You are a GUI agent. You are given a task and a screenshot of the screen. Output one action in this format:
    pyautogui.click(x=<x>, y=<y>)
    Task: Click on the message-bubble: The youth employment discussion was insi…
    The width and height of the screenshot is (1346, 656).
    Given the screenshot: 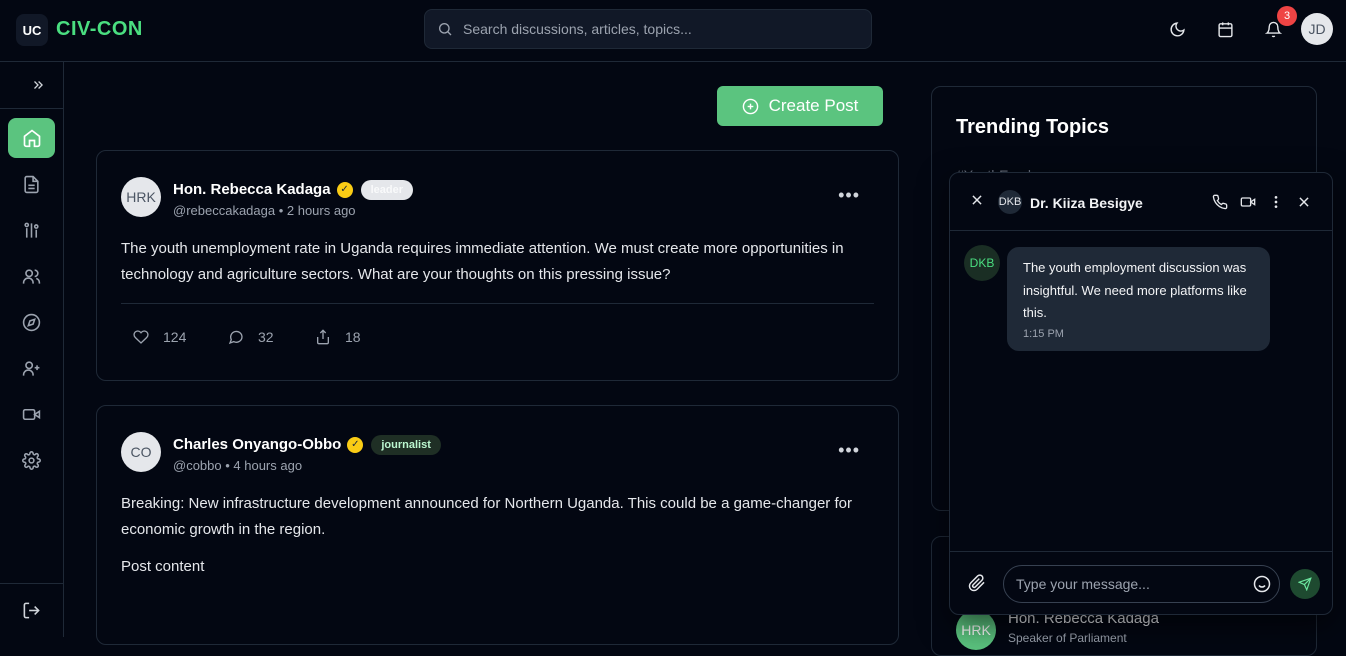 What is the action you would take?
    pyautogui.click(x=1138, y=299)
    